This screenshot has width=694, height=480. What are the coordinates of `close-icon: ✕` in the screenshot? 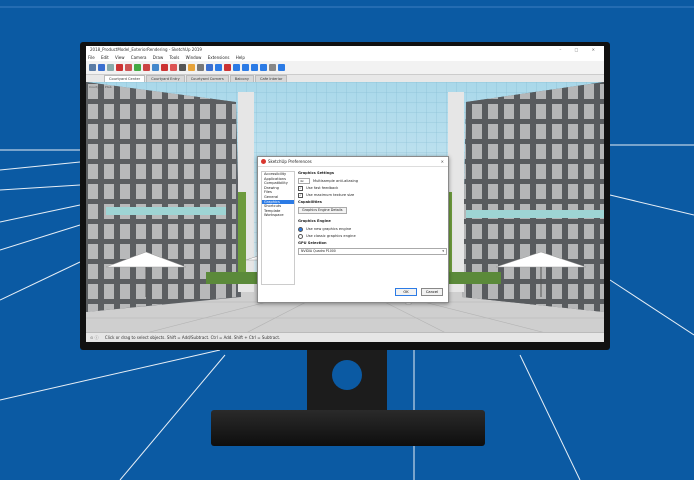 It's located at (442, 161).